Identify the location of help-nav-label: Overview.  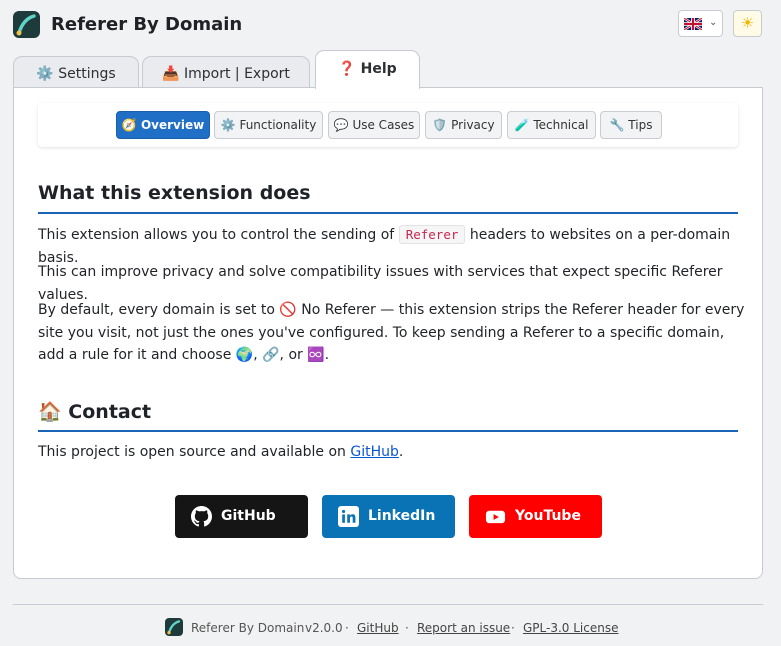
(172, 125).